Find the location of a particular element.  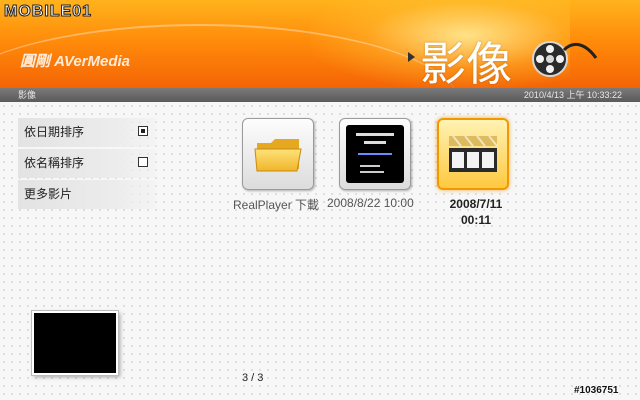

sort-by-name-option: 依名稱排序 is located at coordinates (87, 163).